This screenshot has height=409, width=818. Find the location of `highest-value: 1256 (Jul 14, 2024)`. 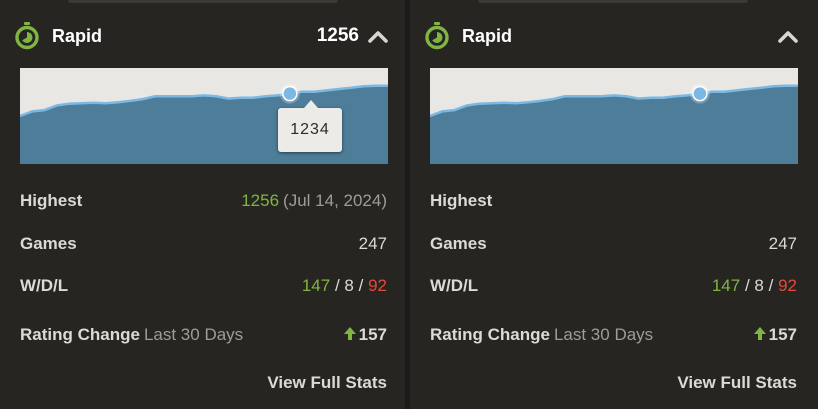

highest-value: 1256 (Jul 14, 2024) is located at coordinates (314, 201).